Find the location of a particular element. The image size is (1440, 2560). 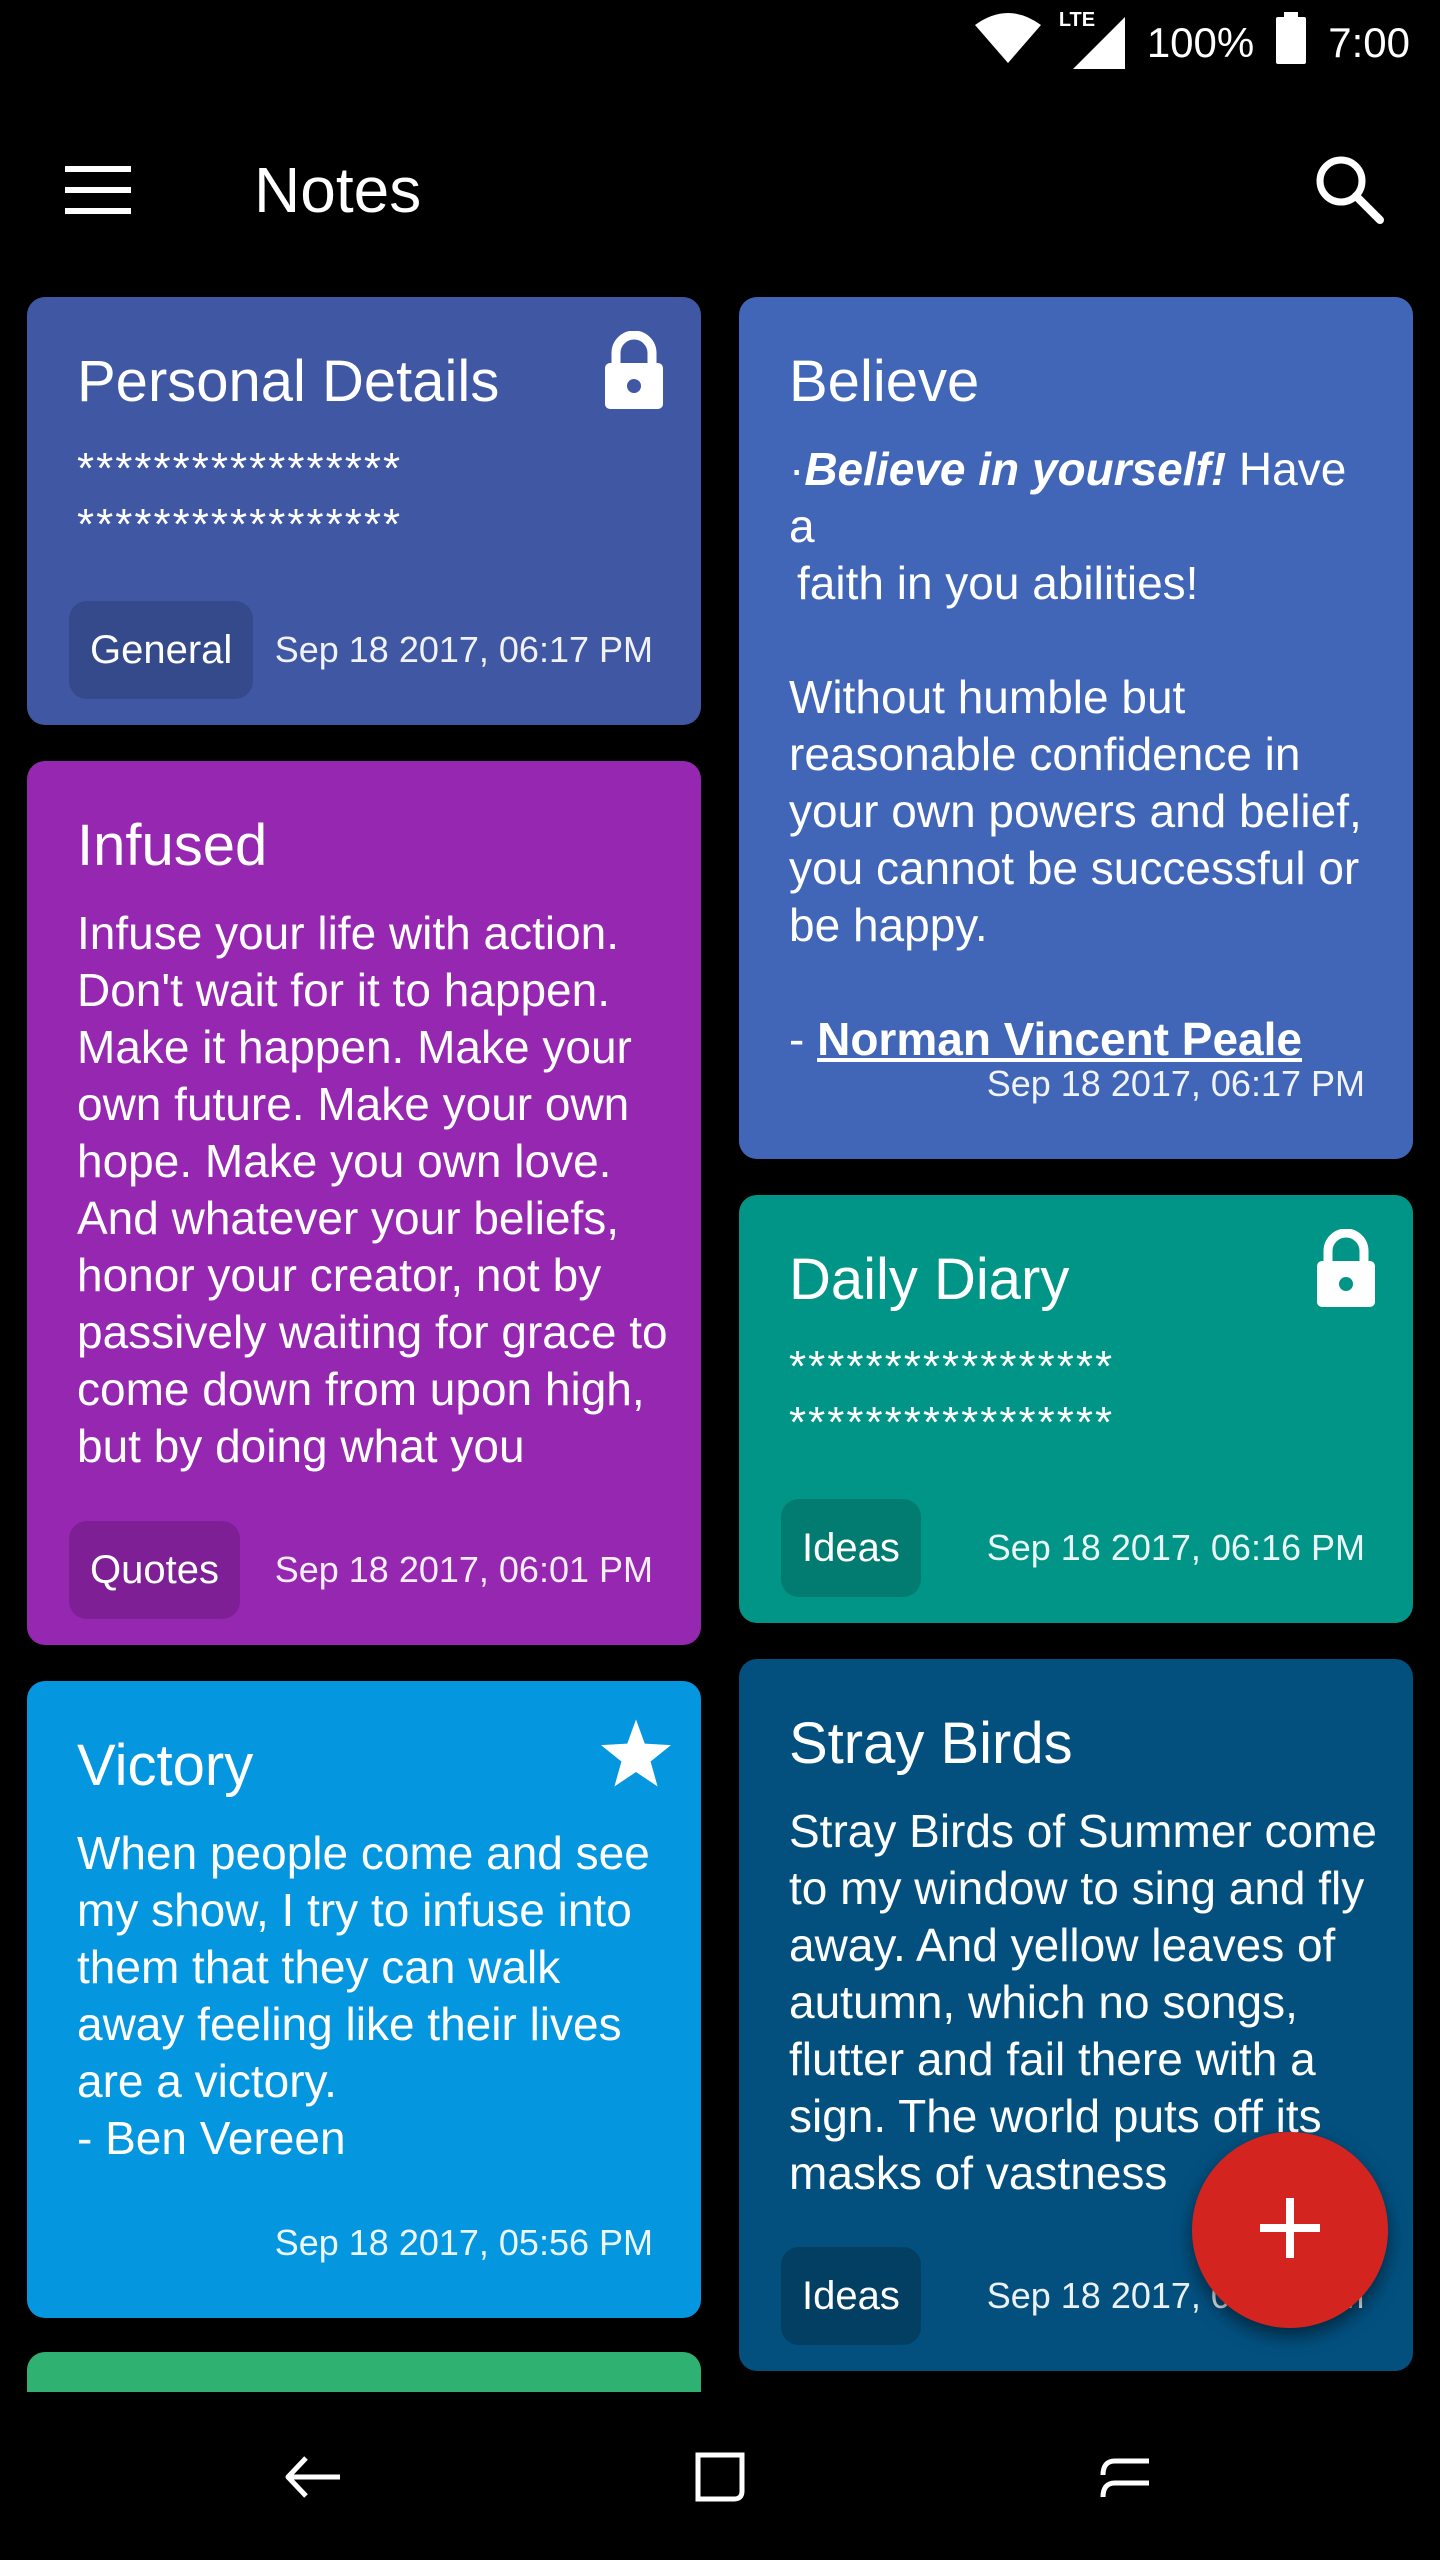

battery-icon is located at coordinates (1291, 43).